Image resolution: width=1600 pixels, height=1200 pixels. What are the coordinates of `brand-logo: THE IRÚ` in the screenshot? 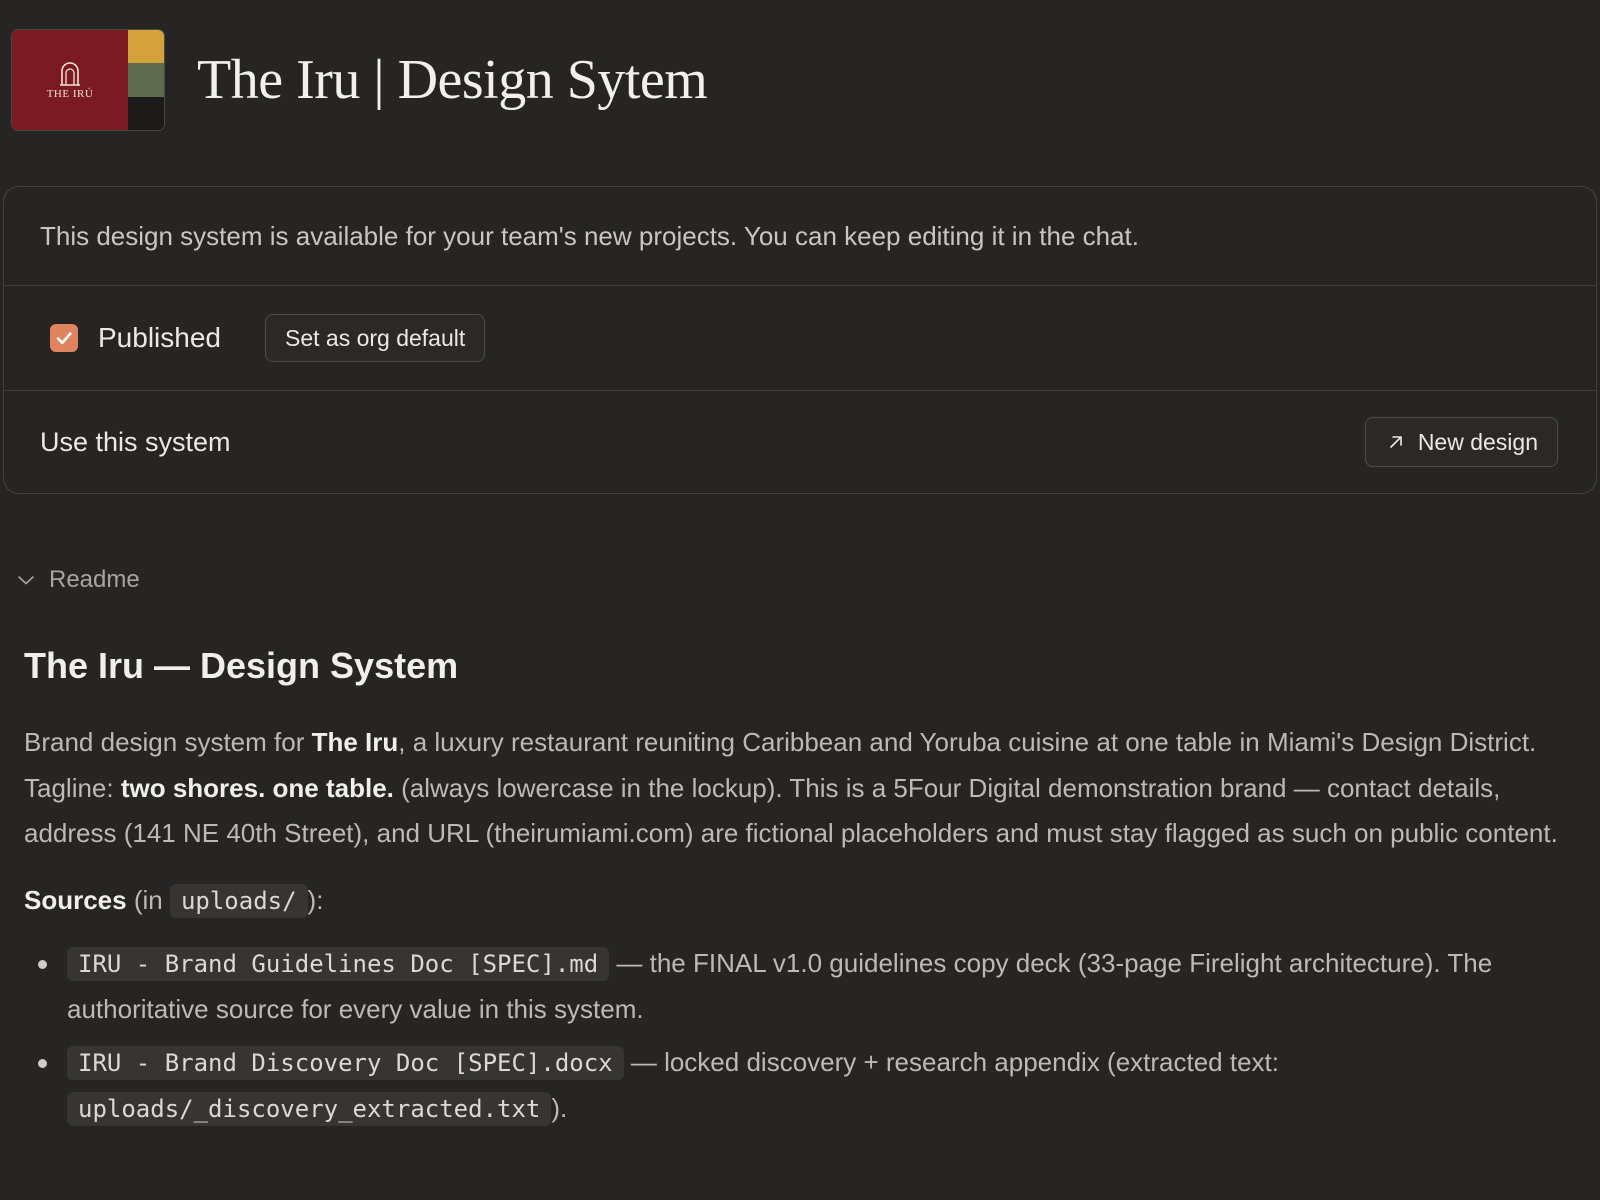 It's located at (88, 80).